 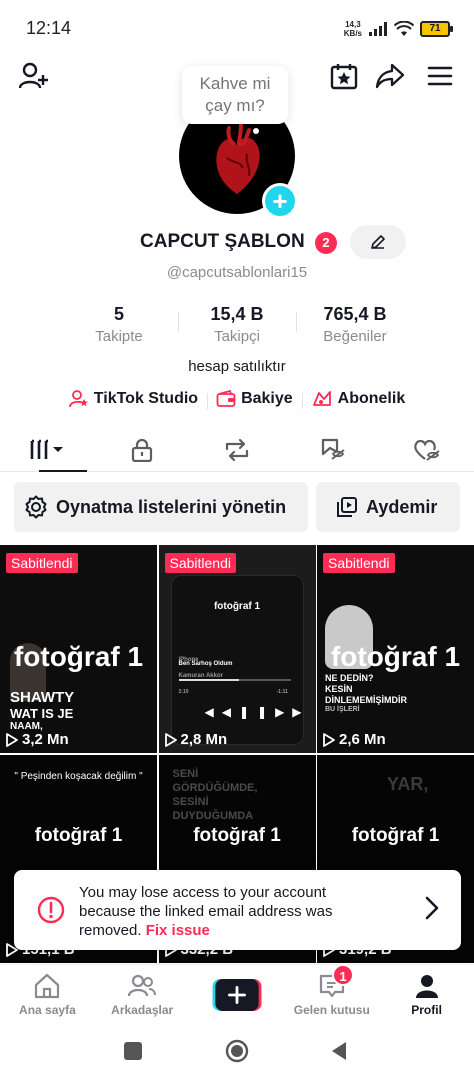 What do you see at coordinates (237, 366) in the screenshot?
I see `profile-bio: hesap satılıktır` at bounding box center [237, 366].